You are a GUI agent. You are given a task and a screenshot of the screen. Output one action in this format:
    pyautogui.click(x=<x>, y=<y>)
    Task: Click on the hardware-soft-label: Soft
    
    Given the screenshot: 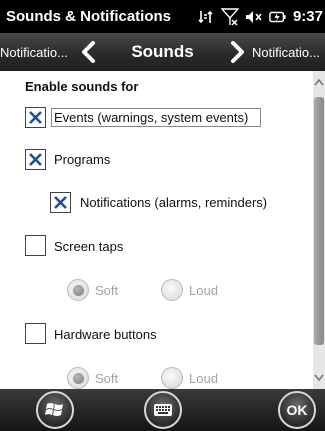 What is the action you would take?
    pyautogui.click(x=107, y=378)
    